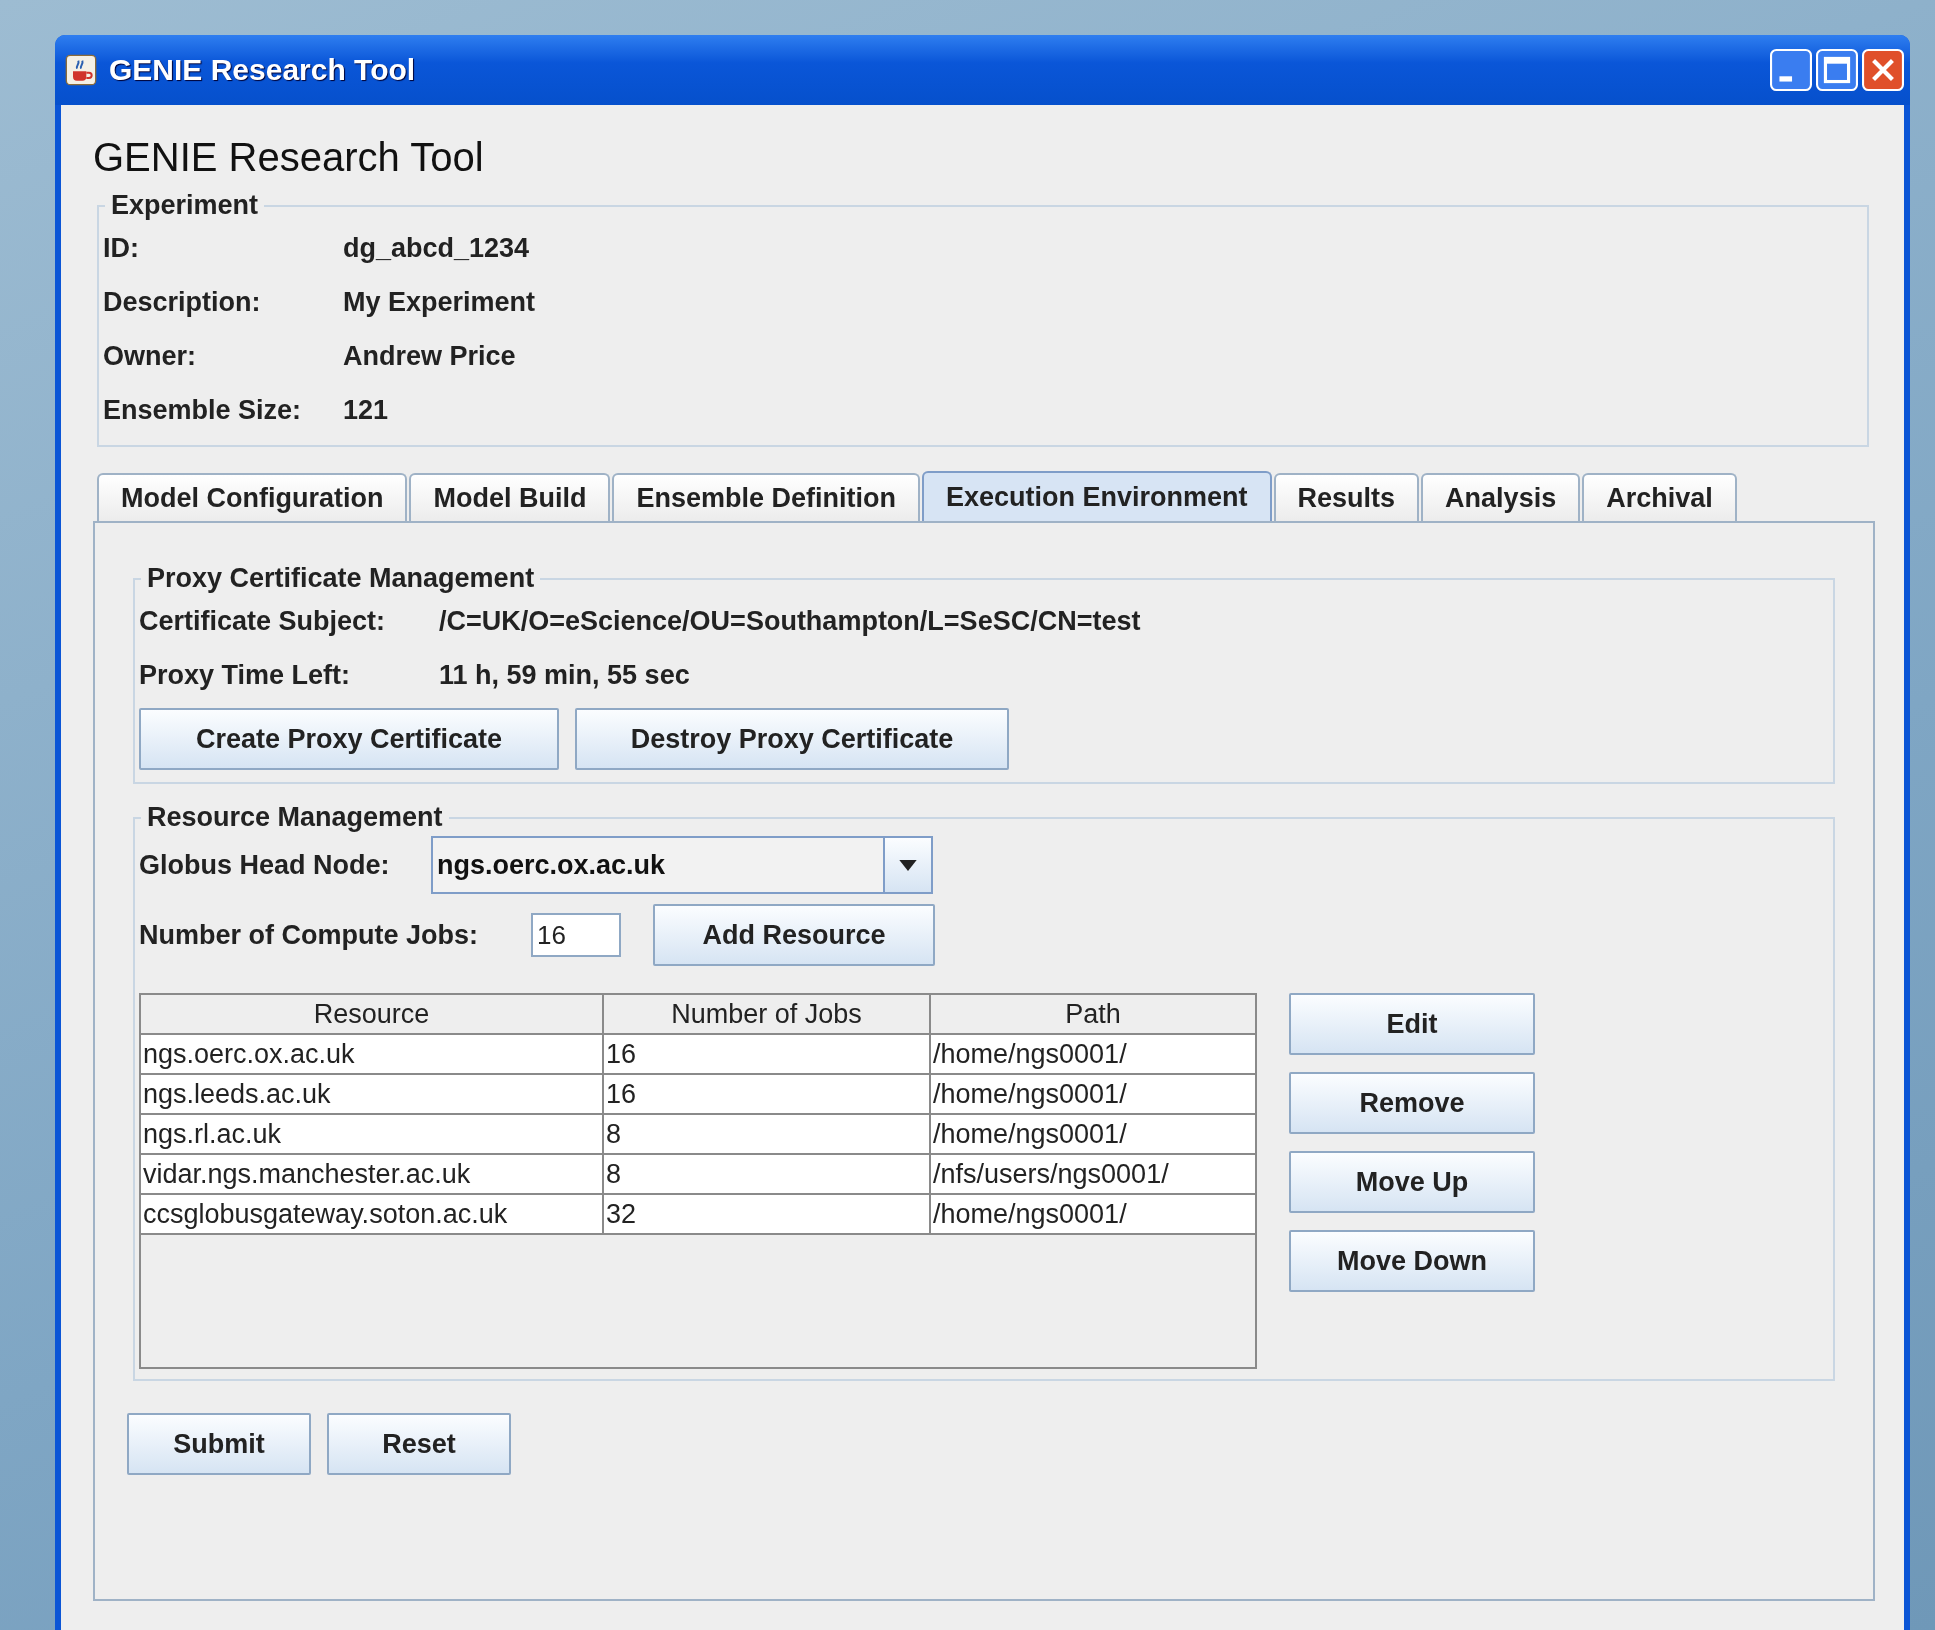 This screenshot has height=1630, width=1935. I want to click on field-value: /C=UK/O=eScience/OU=Southampton/L=SeSC/CN=test, so click(790, 621).